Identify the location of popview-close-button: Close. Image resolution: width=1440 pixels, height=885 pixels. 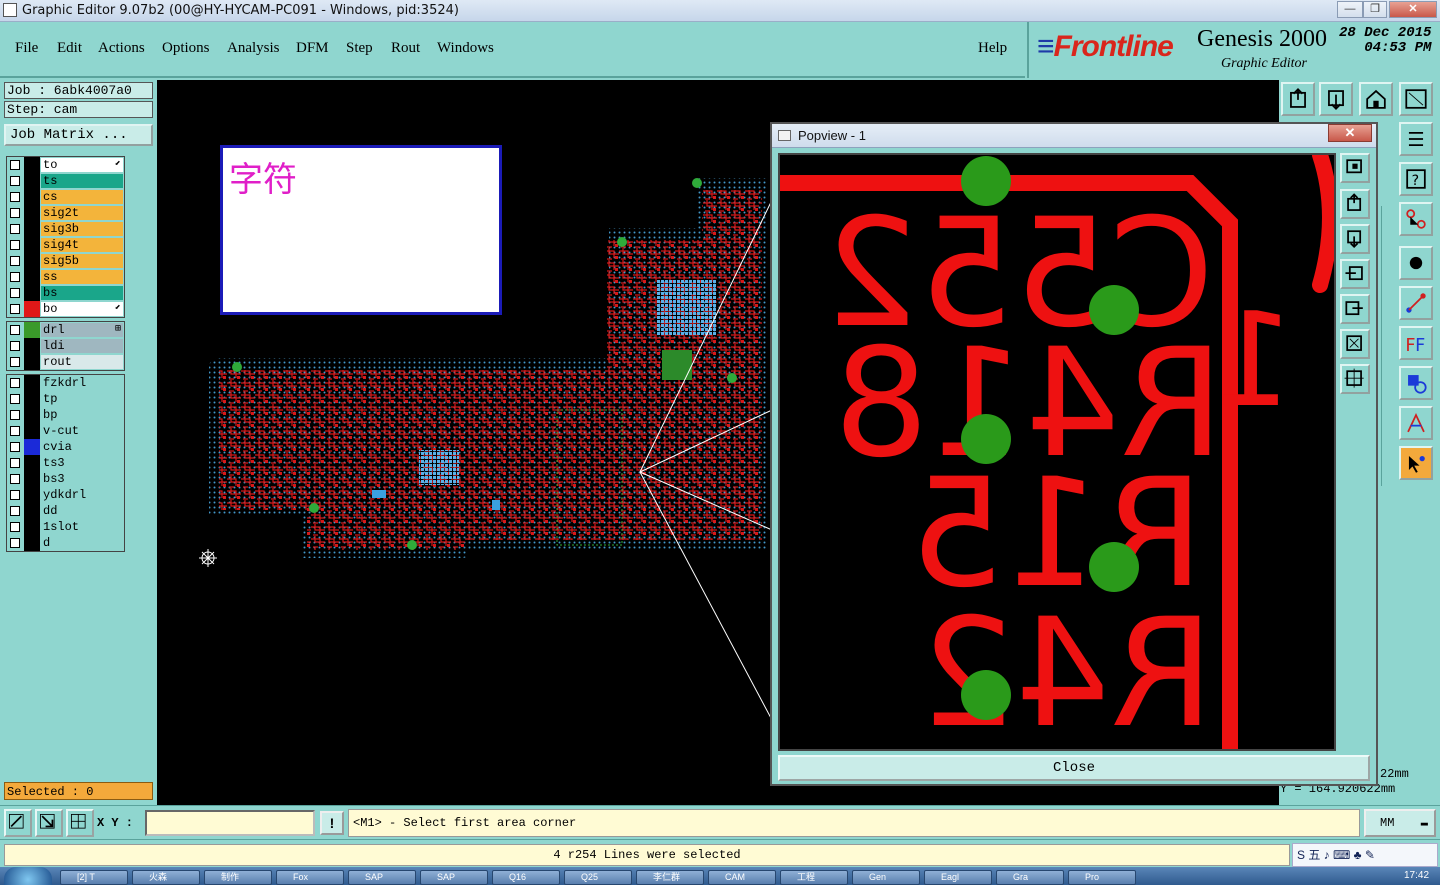
(1074, 768).